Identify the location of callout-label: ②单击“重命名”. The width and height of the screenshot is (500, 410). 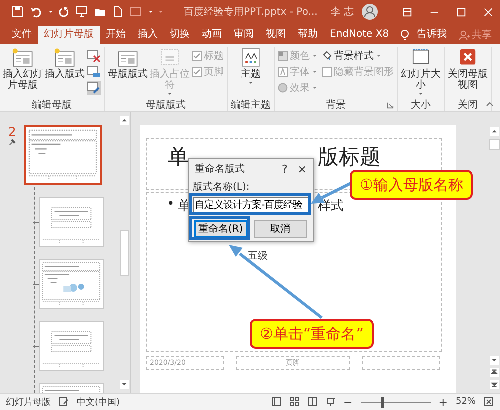
(312, 334).